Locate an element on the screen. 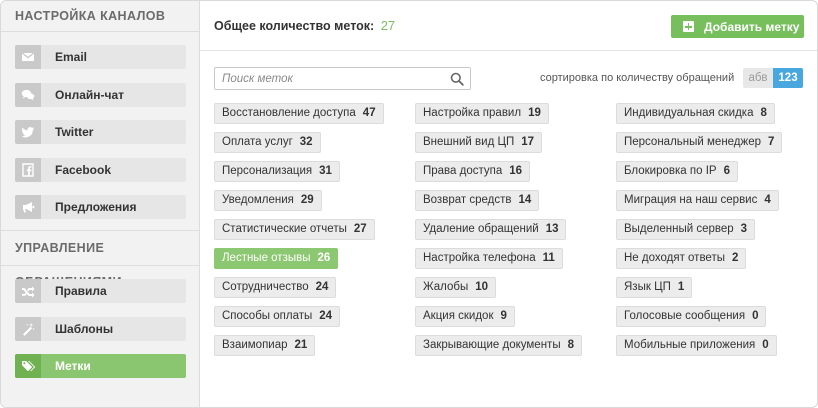 This screenshot has width=818, height=408. tag-count: 17 is located at coordinates (528, 142).